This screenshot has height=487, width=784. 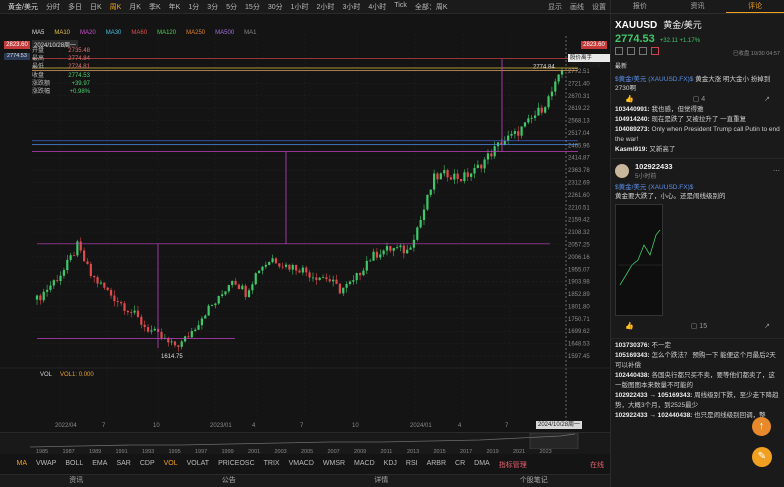 What do you see at coordinates (534, 481) in the screenshot?
I see `bottom-tab-3: 个股笔记` at bounding box center [534, 481].